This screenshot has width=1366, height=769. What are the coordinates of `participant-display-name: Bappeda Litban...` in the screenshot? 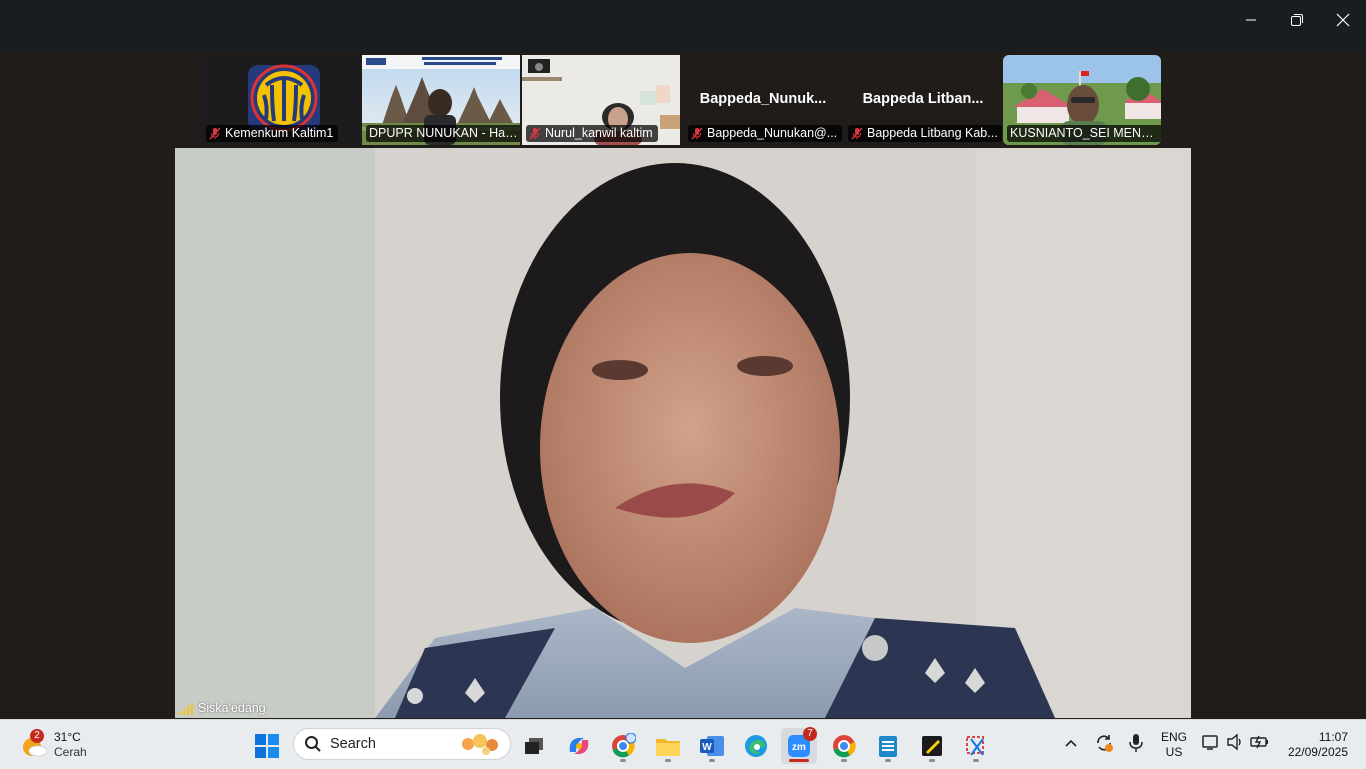 It's located at (923, 99).